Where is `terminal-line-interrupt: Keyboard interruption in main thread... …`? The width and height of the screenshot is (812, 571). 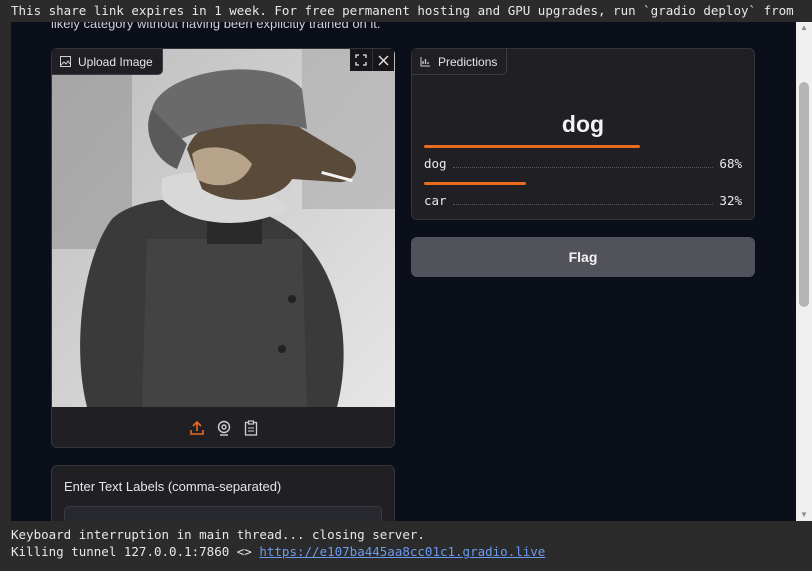 terminal-line-interrupt: Keyboard interruption in main thread... … is located at coordinates (218, 534).